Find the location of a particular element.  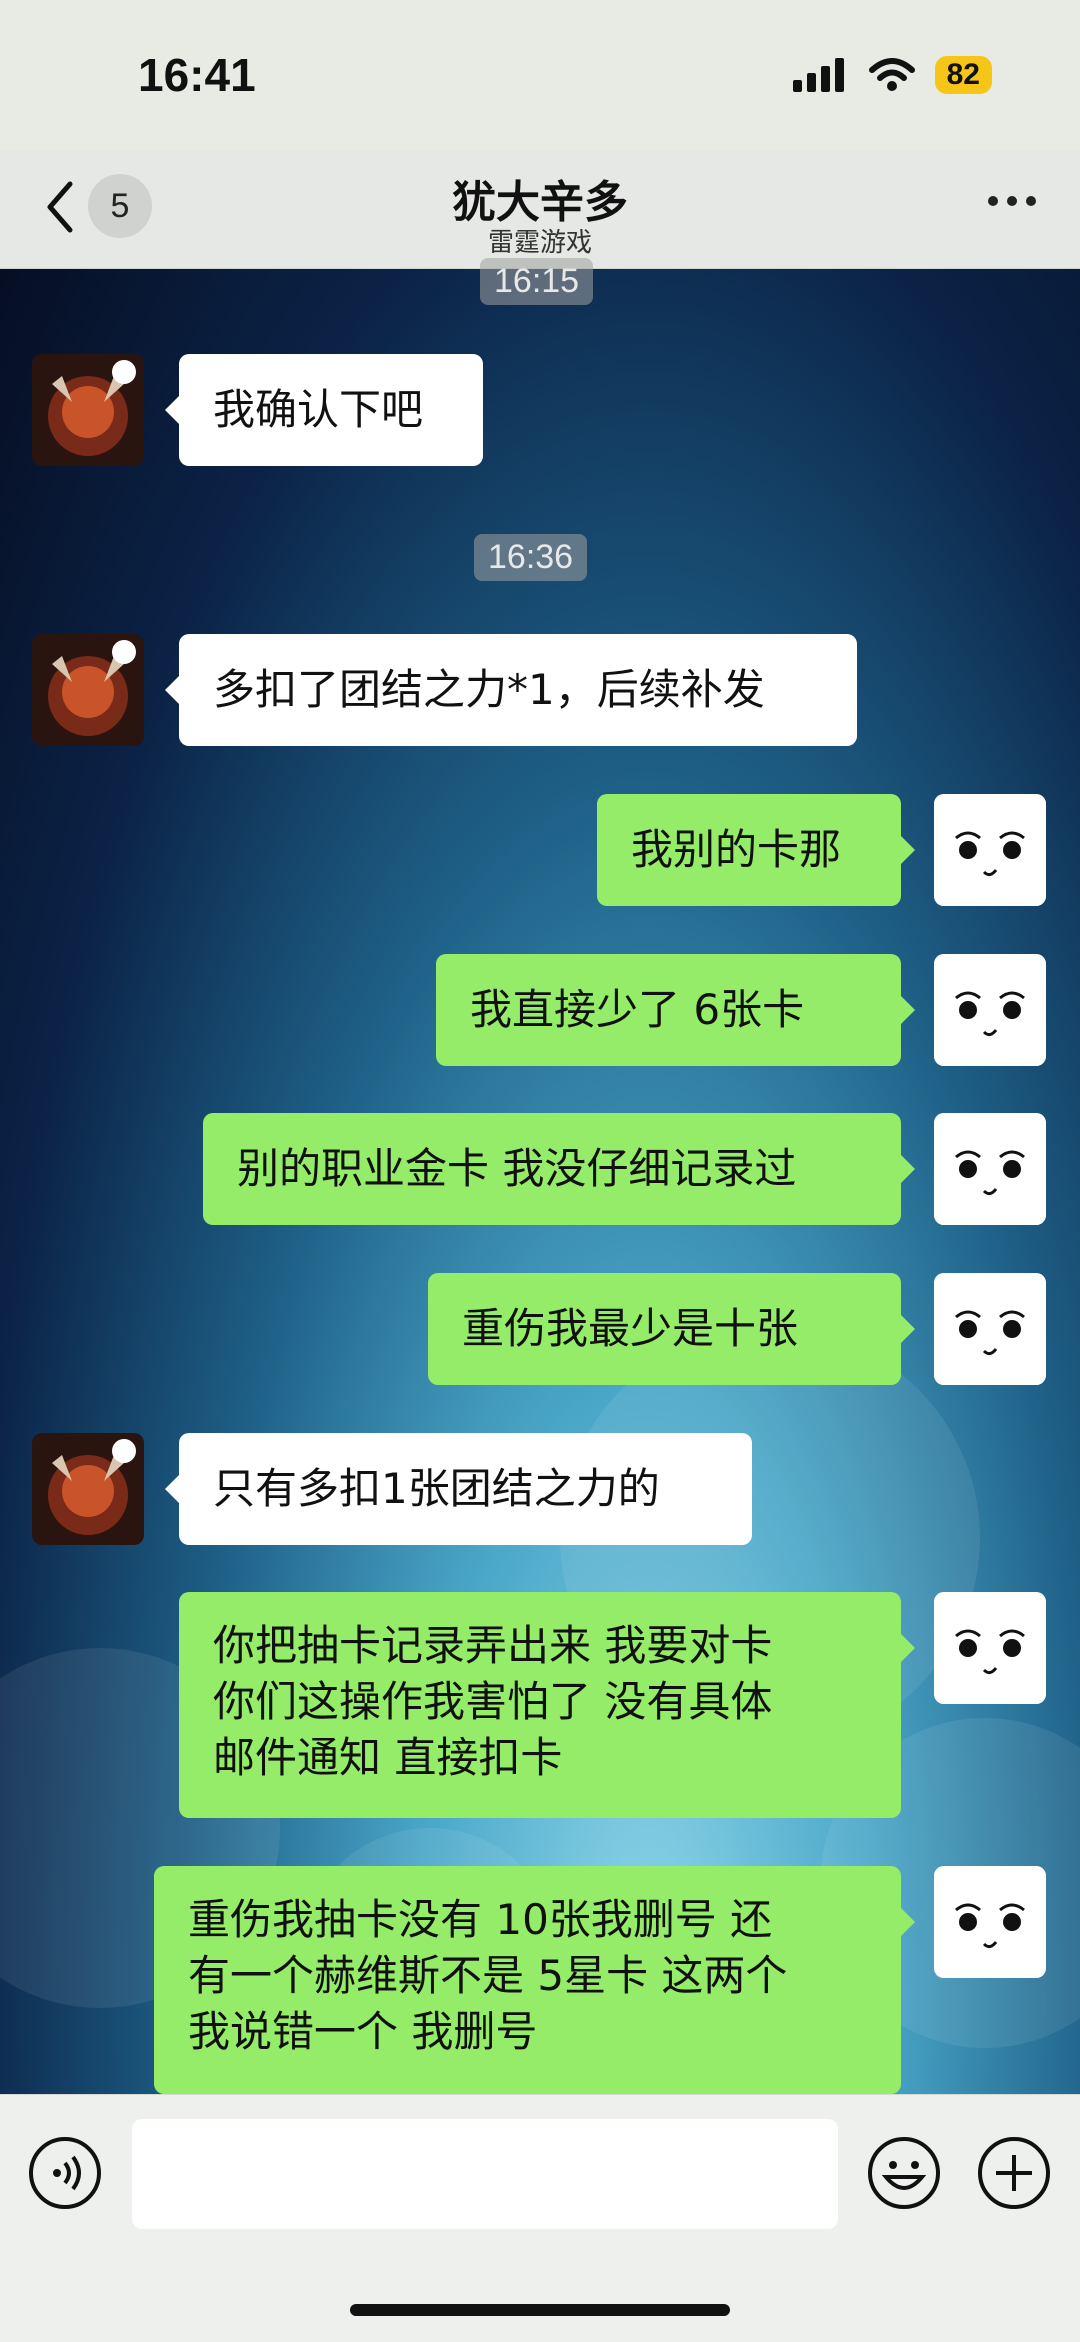

timestamp: 16:15 is located at coordinates (537, 281).